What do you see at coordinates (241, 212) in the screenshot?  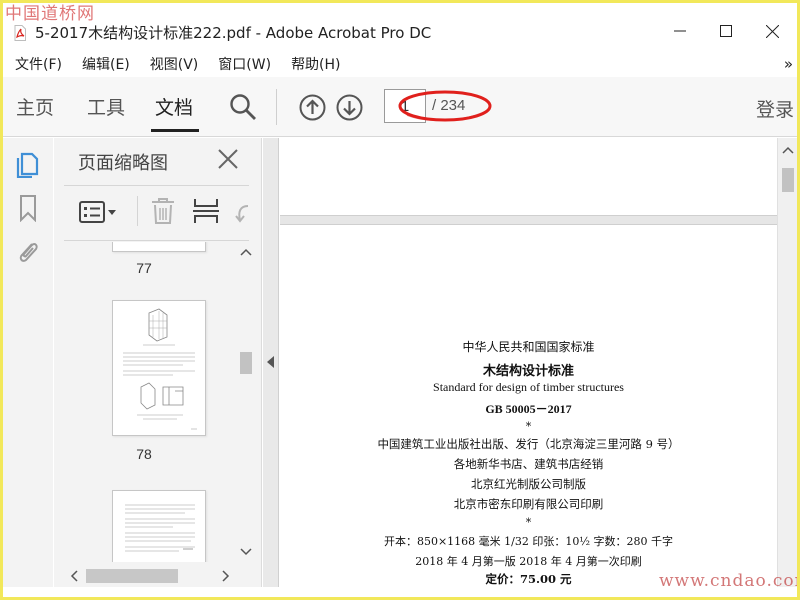 I see `rotate-icon` at bounding box center [241, 212].